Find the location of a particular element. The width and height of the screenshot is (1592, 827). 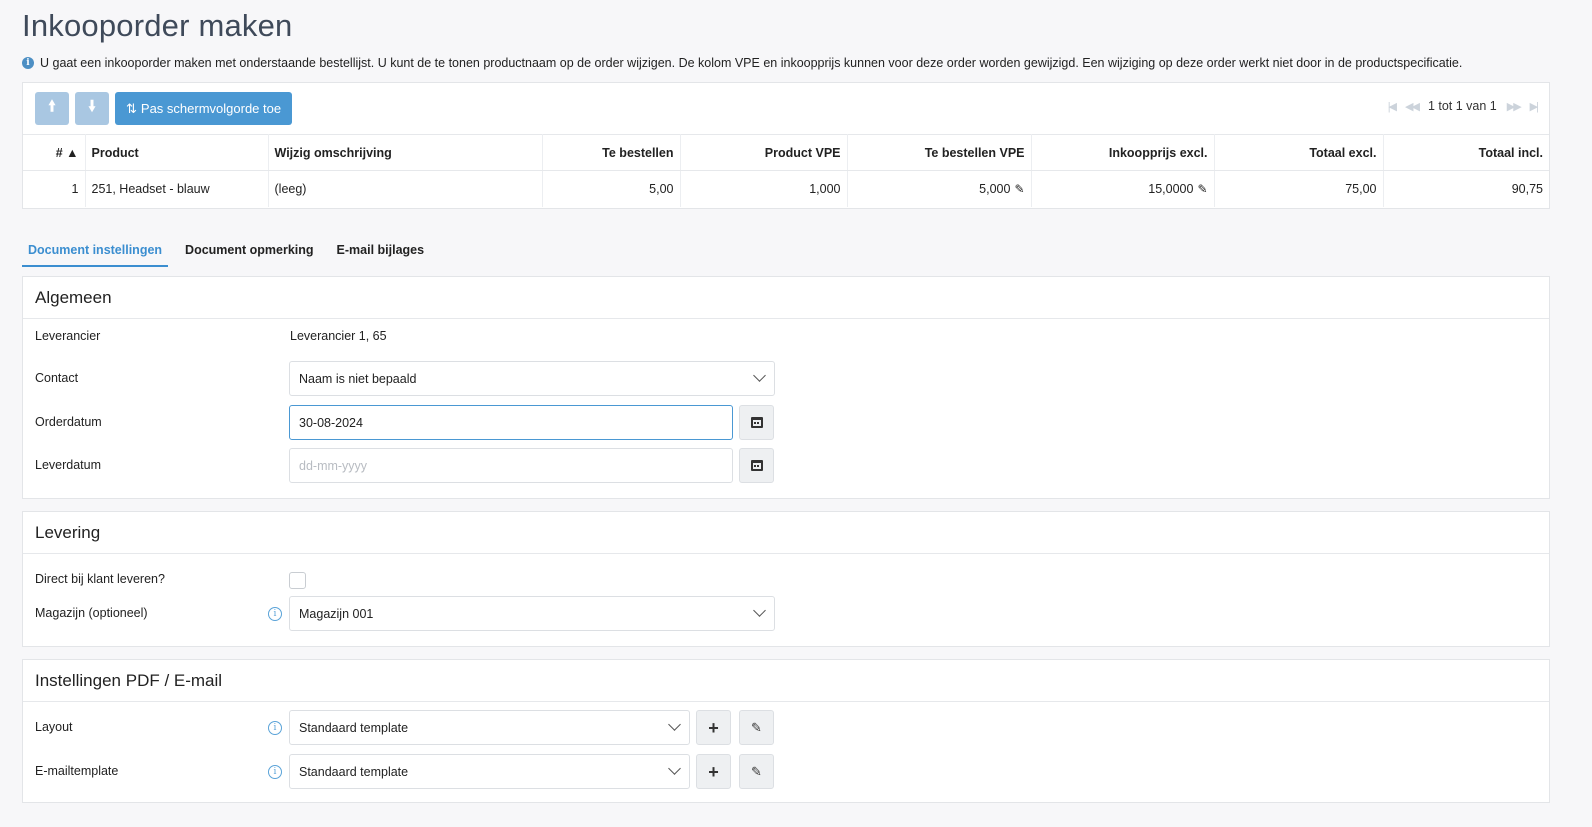

last-page-icon: ▶| is located at coordinates (1534, 106).